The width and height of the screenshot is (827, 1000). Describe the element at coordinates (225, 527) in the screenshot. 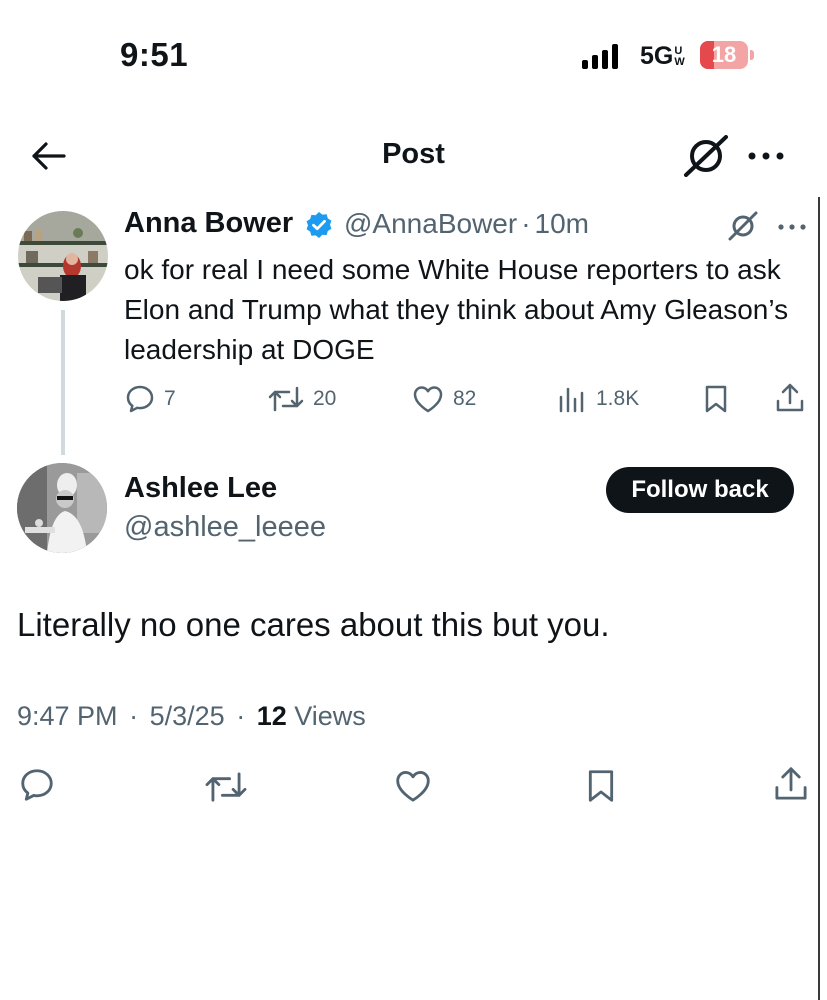

I see `author-handle: @ashlee_leeee` at that location.